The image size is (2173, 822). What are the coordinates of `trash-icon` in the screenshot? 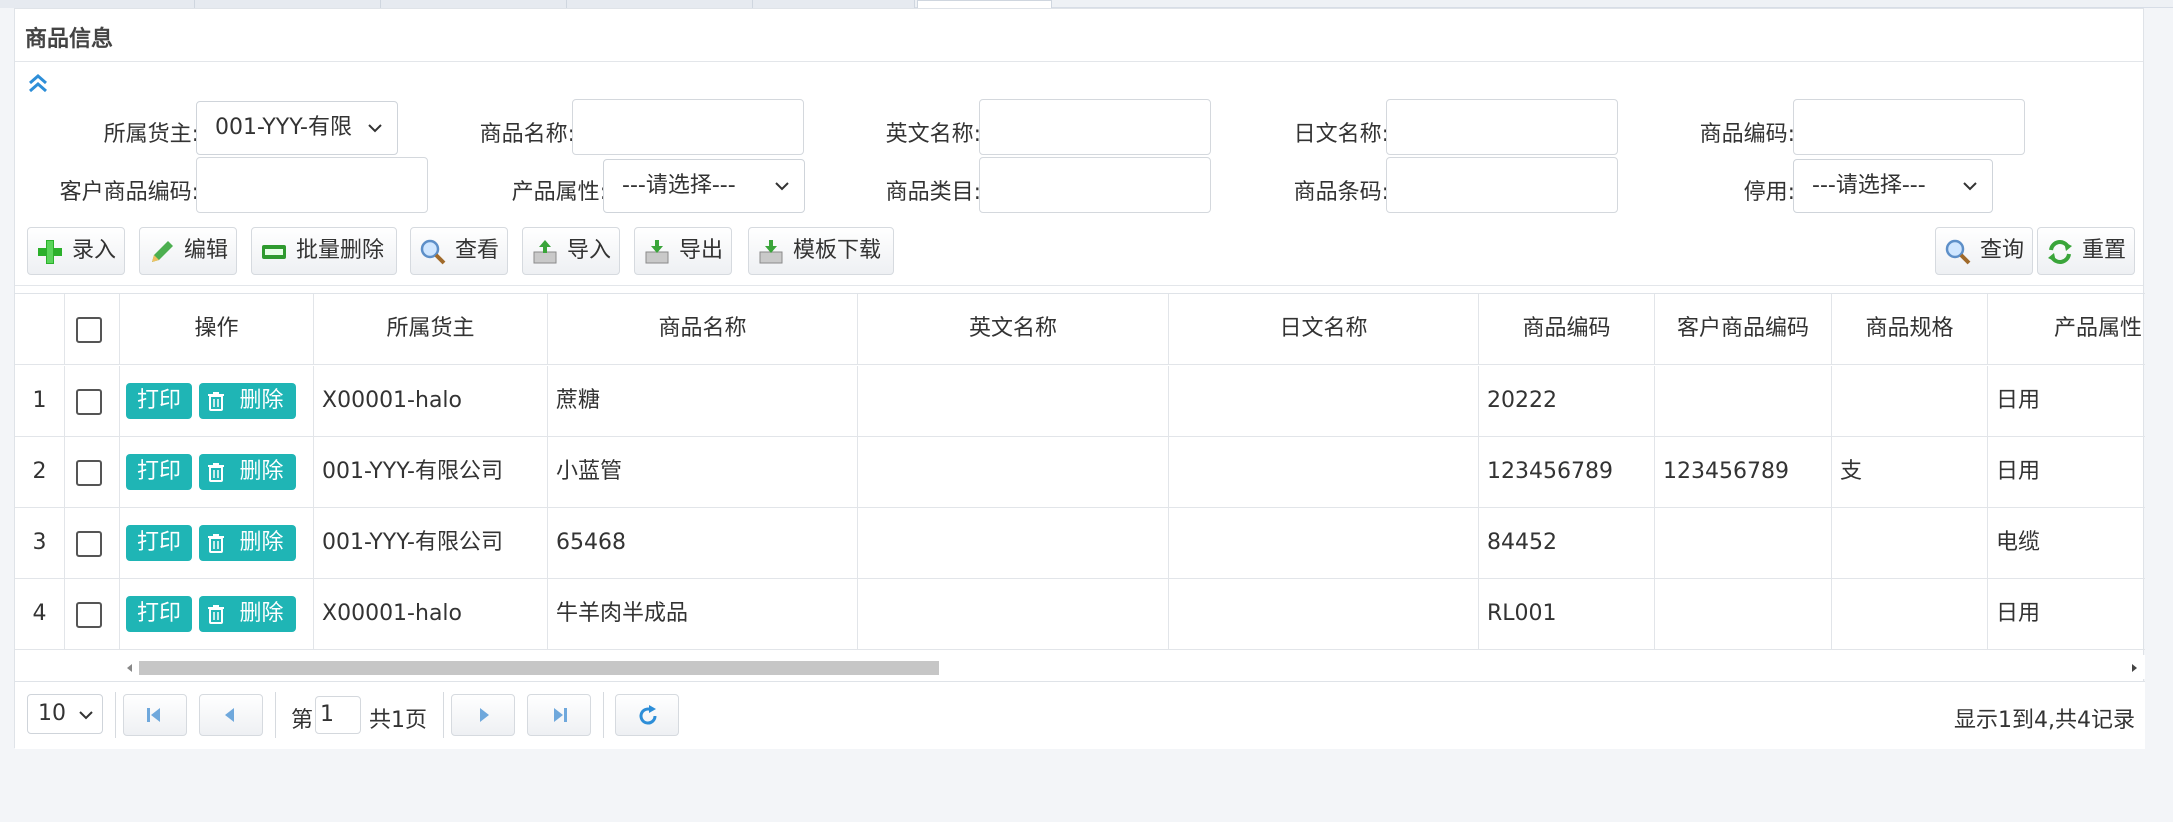 It's located at (216, 472).